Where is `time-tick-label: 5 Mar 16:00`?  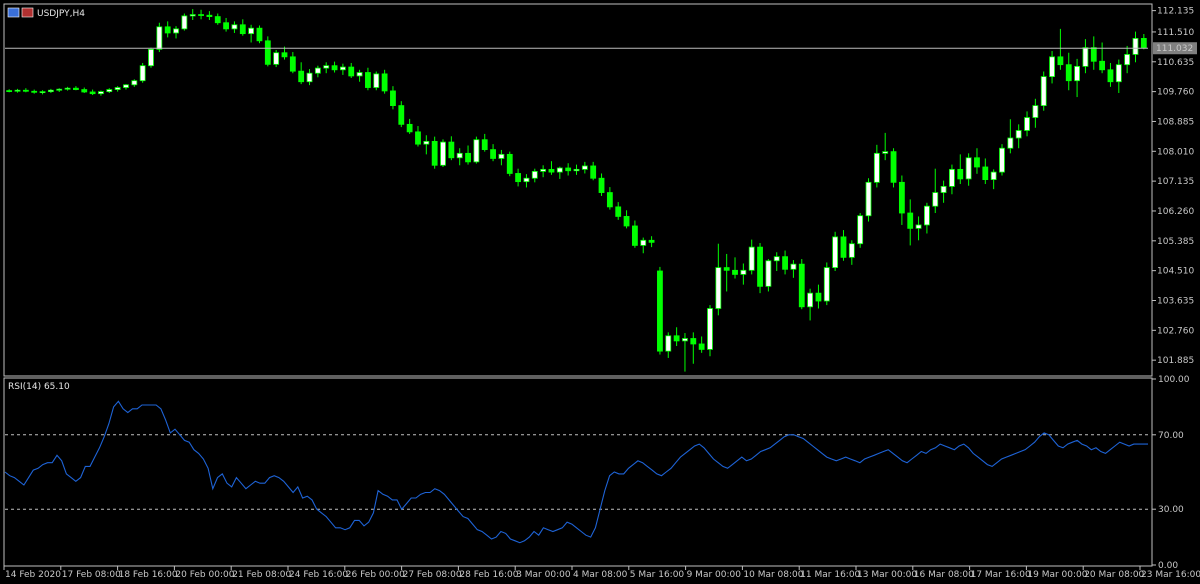 time-tick-label: 5 Mar 16:00 is located at coordinates (657, 575).